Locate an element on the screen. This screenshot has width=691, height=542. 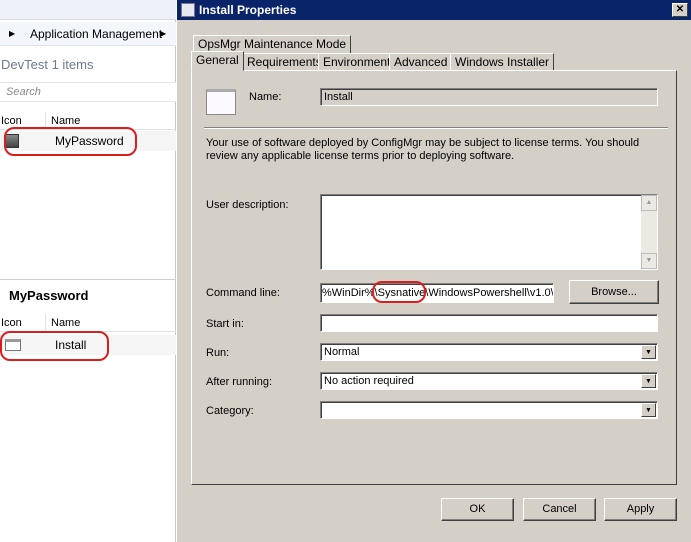
start-in-label: Start in: is located at coordinates (225, 324).